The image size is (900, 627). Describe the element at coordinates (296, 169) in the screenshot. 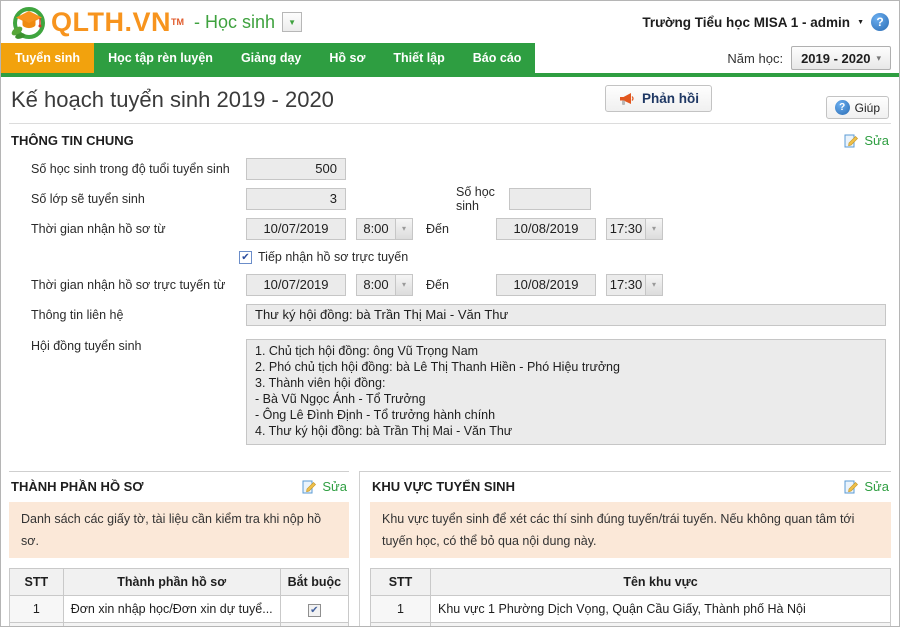

I see `age-input: 500` at that location.